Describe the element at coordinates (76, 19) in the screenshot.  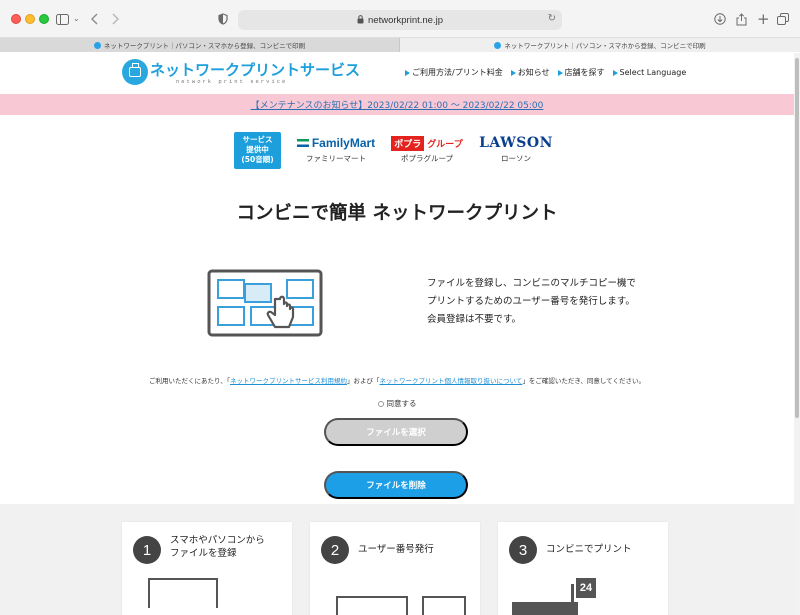
I see `chevron-down-icon: ⌄` at that location.